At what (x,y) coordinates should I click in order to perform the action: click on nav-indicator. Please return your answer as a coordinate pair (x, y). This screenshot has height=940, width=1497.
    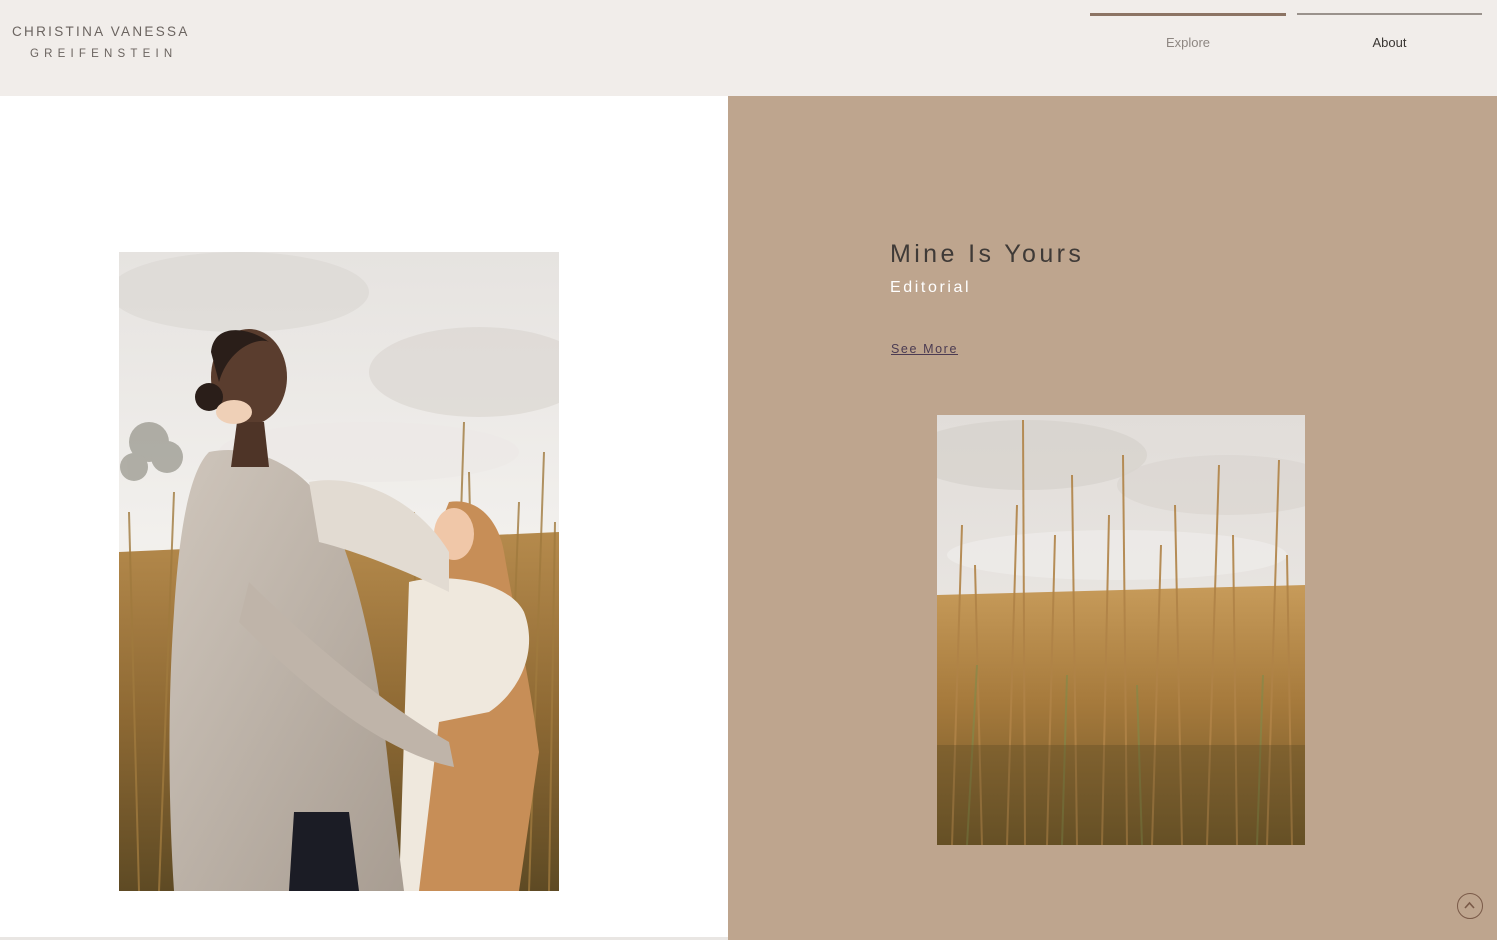
    Looking at the image, I should click on (1389, 14).